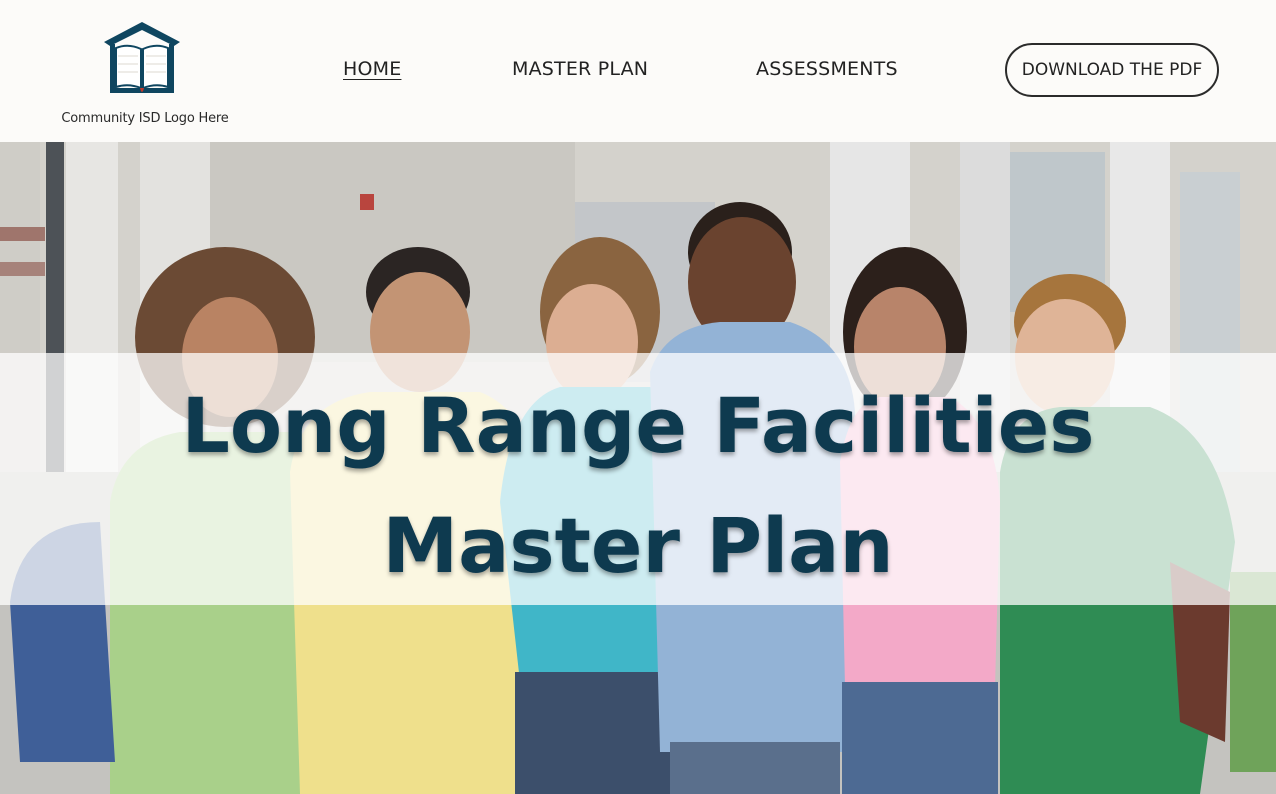 This screenshot has height=794, width=1276. What do you see at coordinates (580, 69) in the screenshot?
I see `nav-master-plan-link: MASTER PLAN` at bounding box center [580, 69].